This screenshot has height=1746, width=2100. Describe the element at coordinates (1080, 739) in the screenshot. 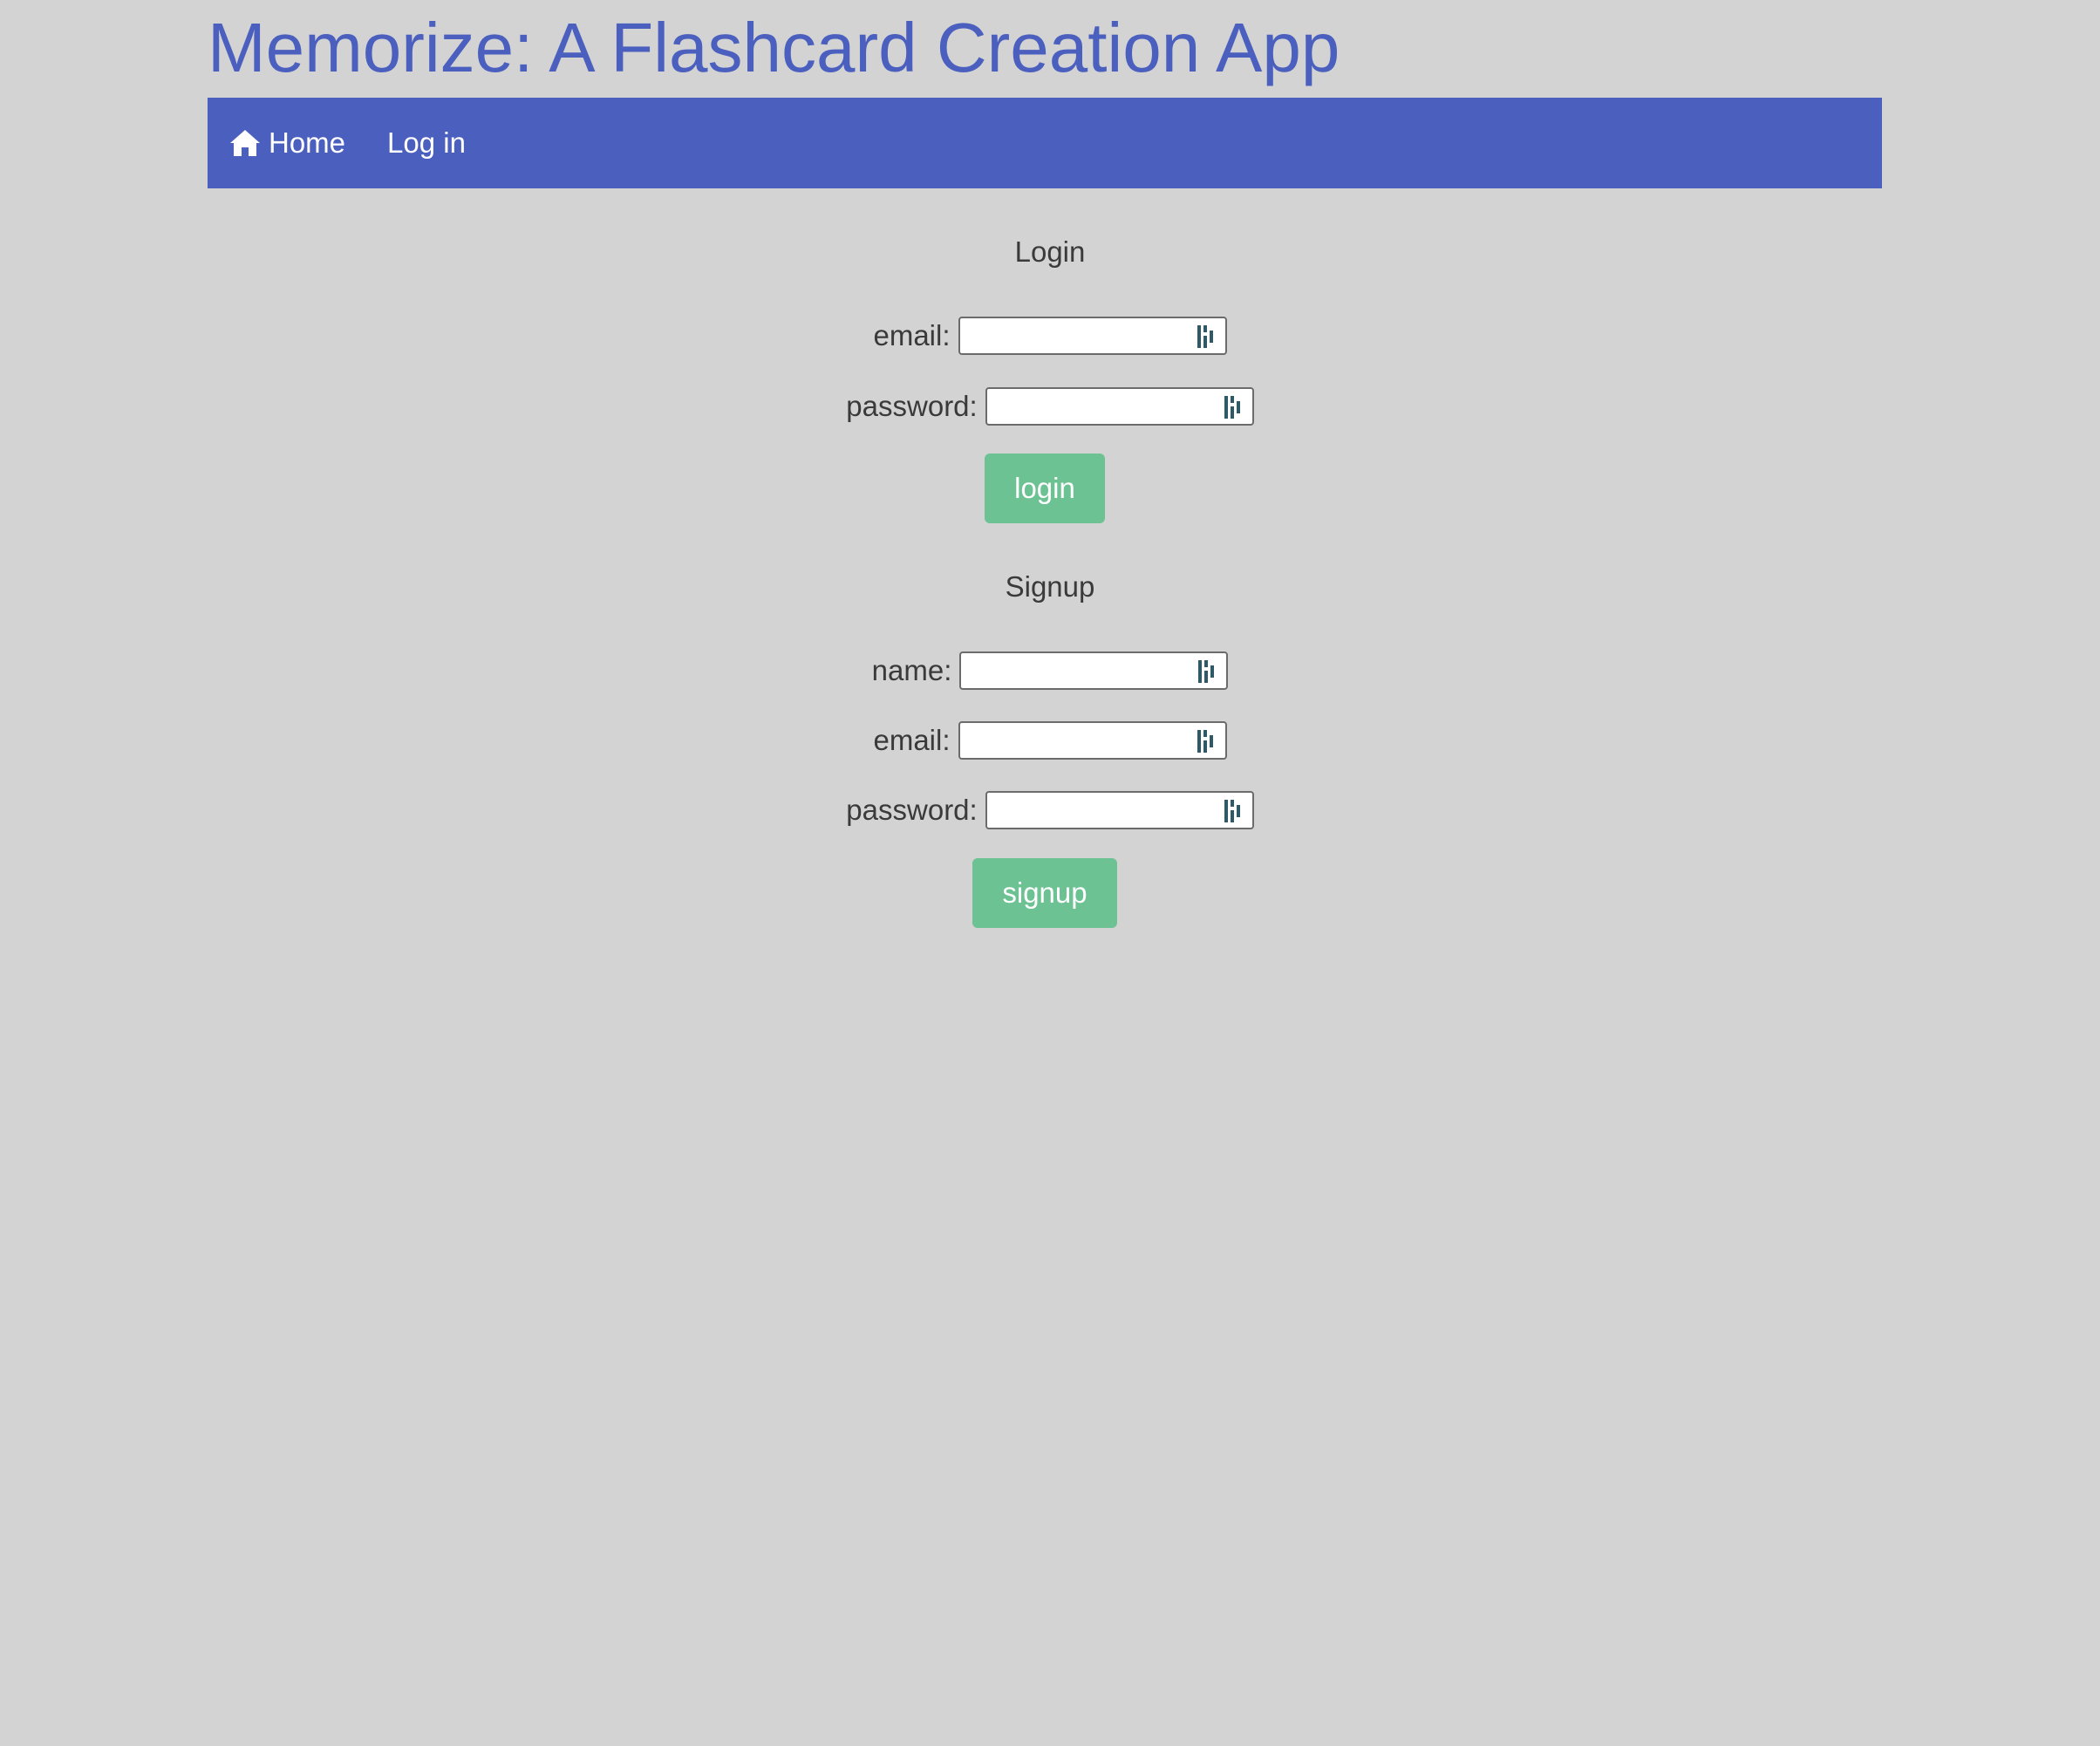

I see `signup-email-input` at that location.